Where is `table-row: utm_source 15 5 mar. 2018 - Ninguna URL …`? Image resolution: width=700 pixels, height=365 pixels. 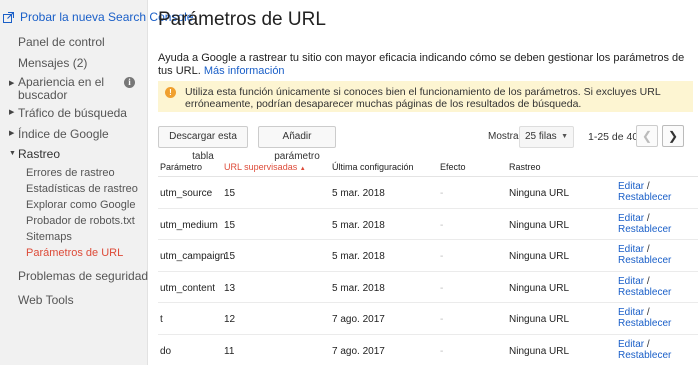 table-row: utm_source 15 5 mar. 2018 - Ninguna URL … is located at coordinates (428, 193).